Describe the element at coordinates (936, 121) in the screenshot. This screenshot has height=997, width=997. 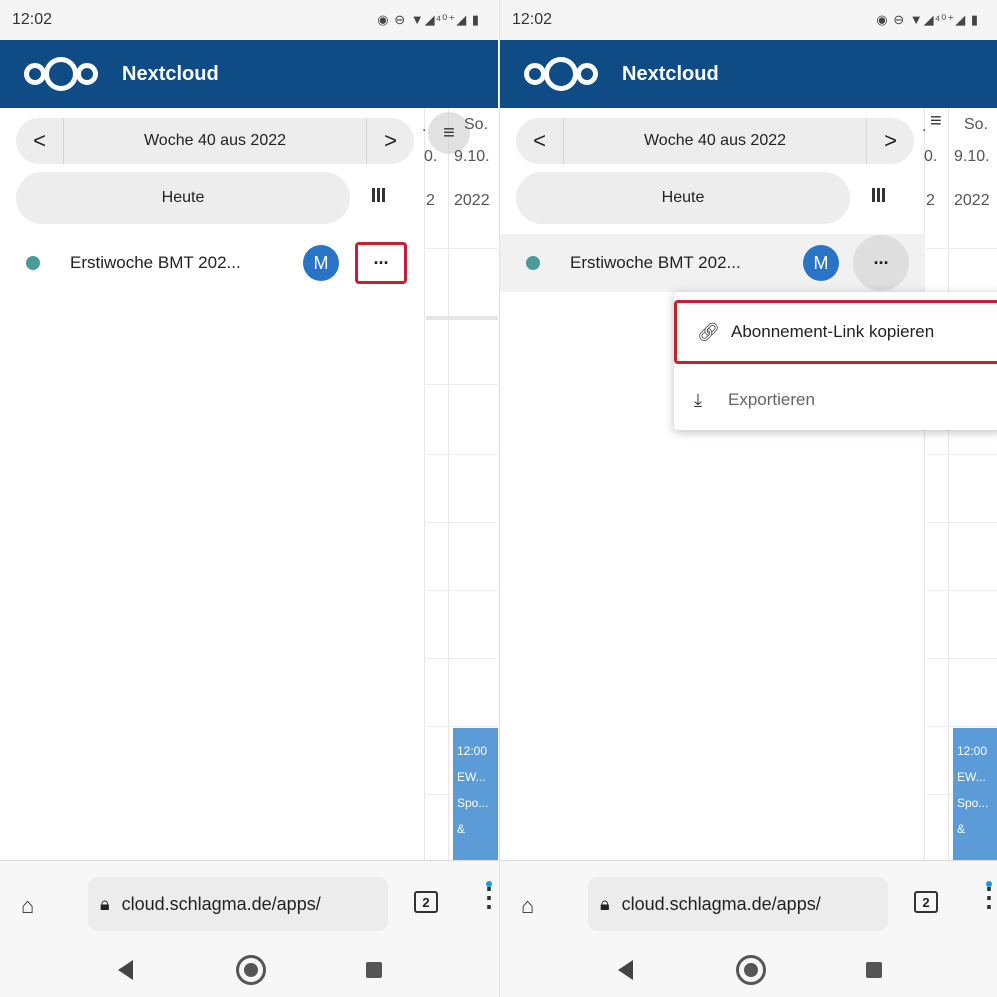
I see `menu-icon: ≡` at that location.